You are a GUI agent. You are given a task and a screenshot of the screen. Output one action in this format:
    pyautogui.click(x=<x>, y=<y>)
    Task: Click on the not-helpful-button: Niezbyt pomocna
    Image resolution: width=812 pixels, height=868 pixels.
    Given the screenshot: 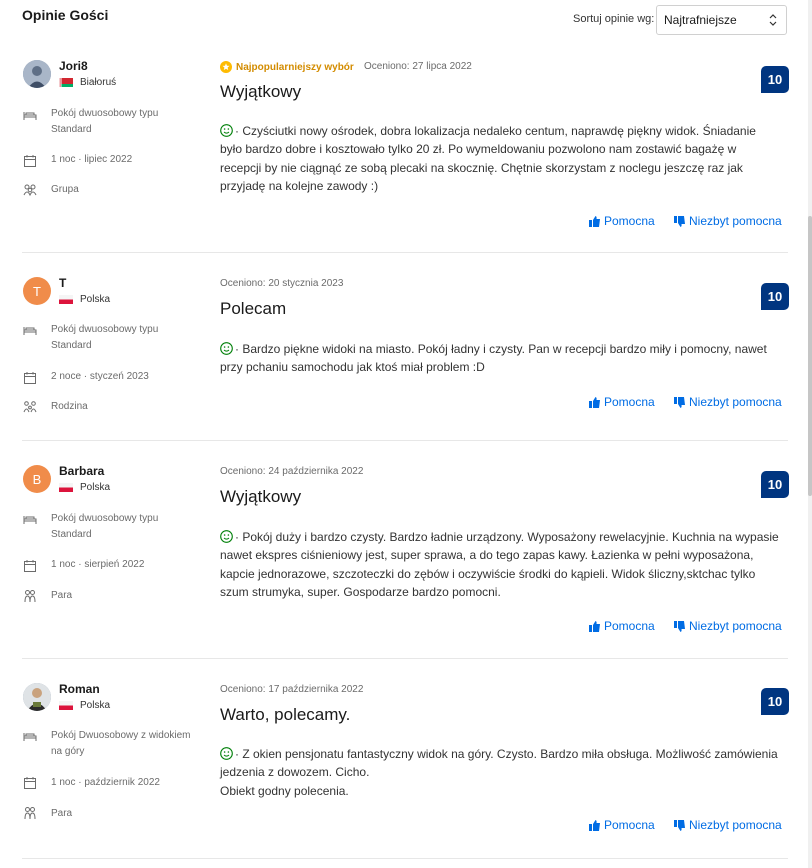 What is the action you would take?
    pyautogui.click(x=727, y=825)
    